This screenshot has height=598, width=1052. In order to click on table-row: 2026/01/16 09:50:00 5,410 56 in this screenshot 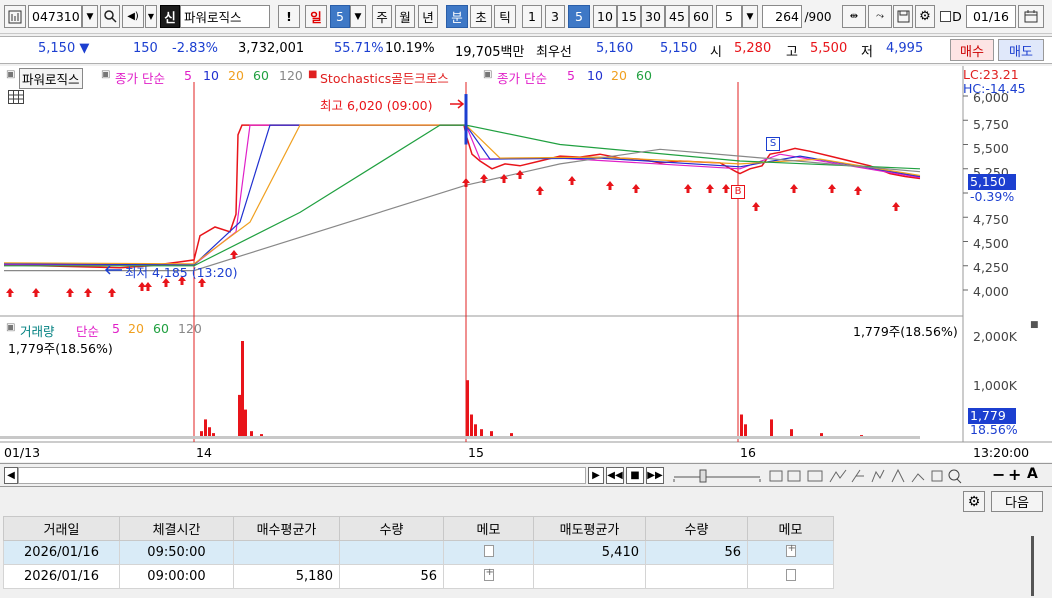, I will do `click(418, 552)`.